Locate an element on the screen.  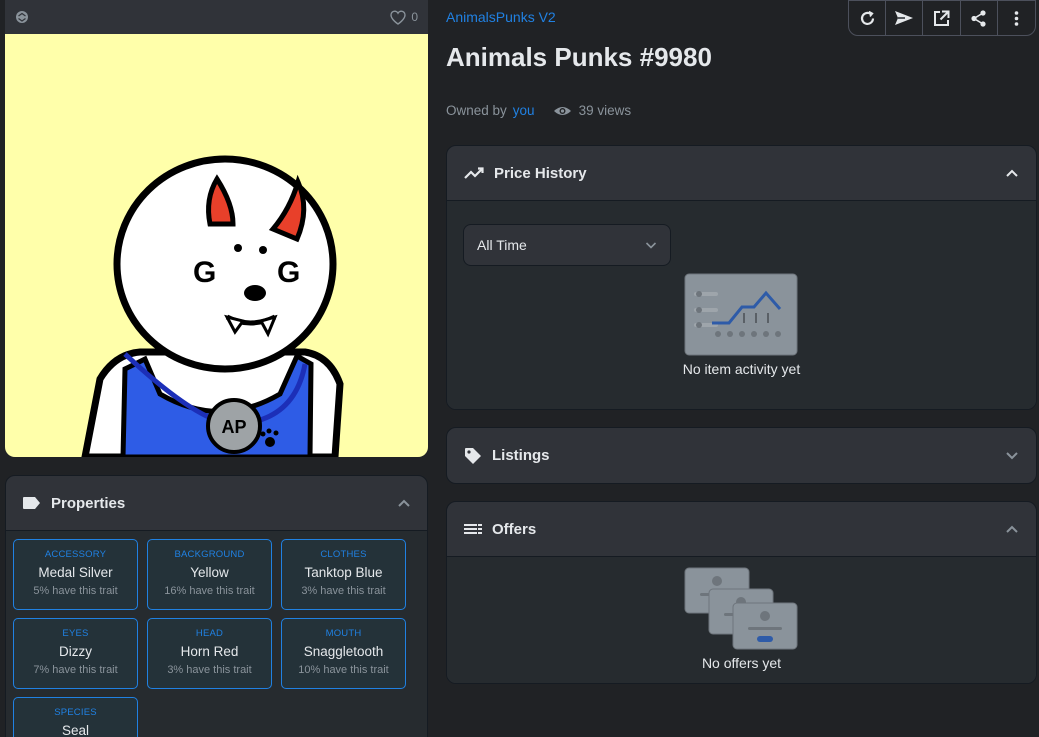
view-count: 39 views is located at coordinates (592, 110).